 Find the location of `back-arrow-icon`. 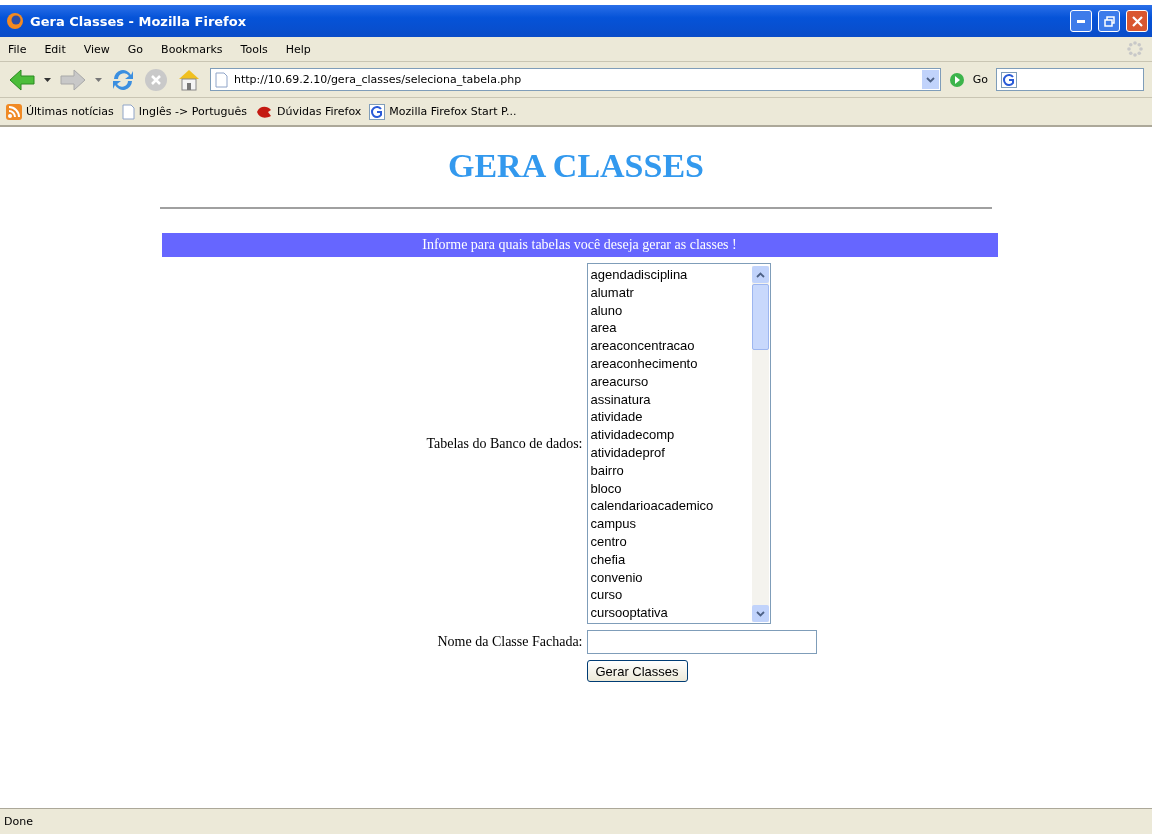

back-arrow-icon is located at coordinates (22, 79).